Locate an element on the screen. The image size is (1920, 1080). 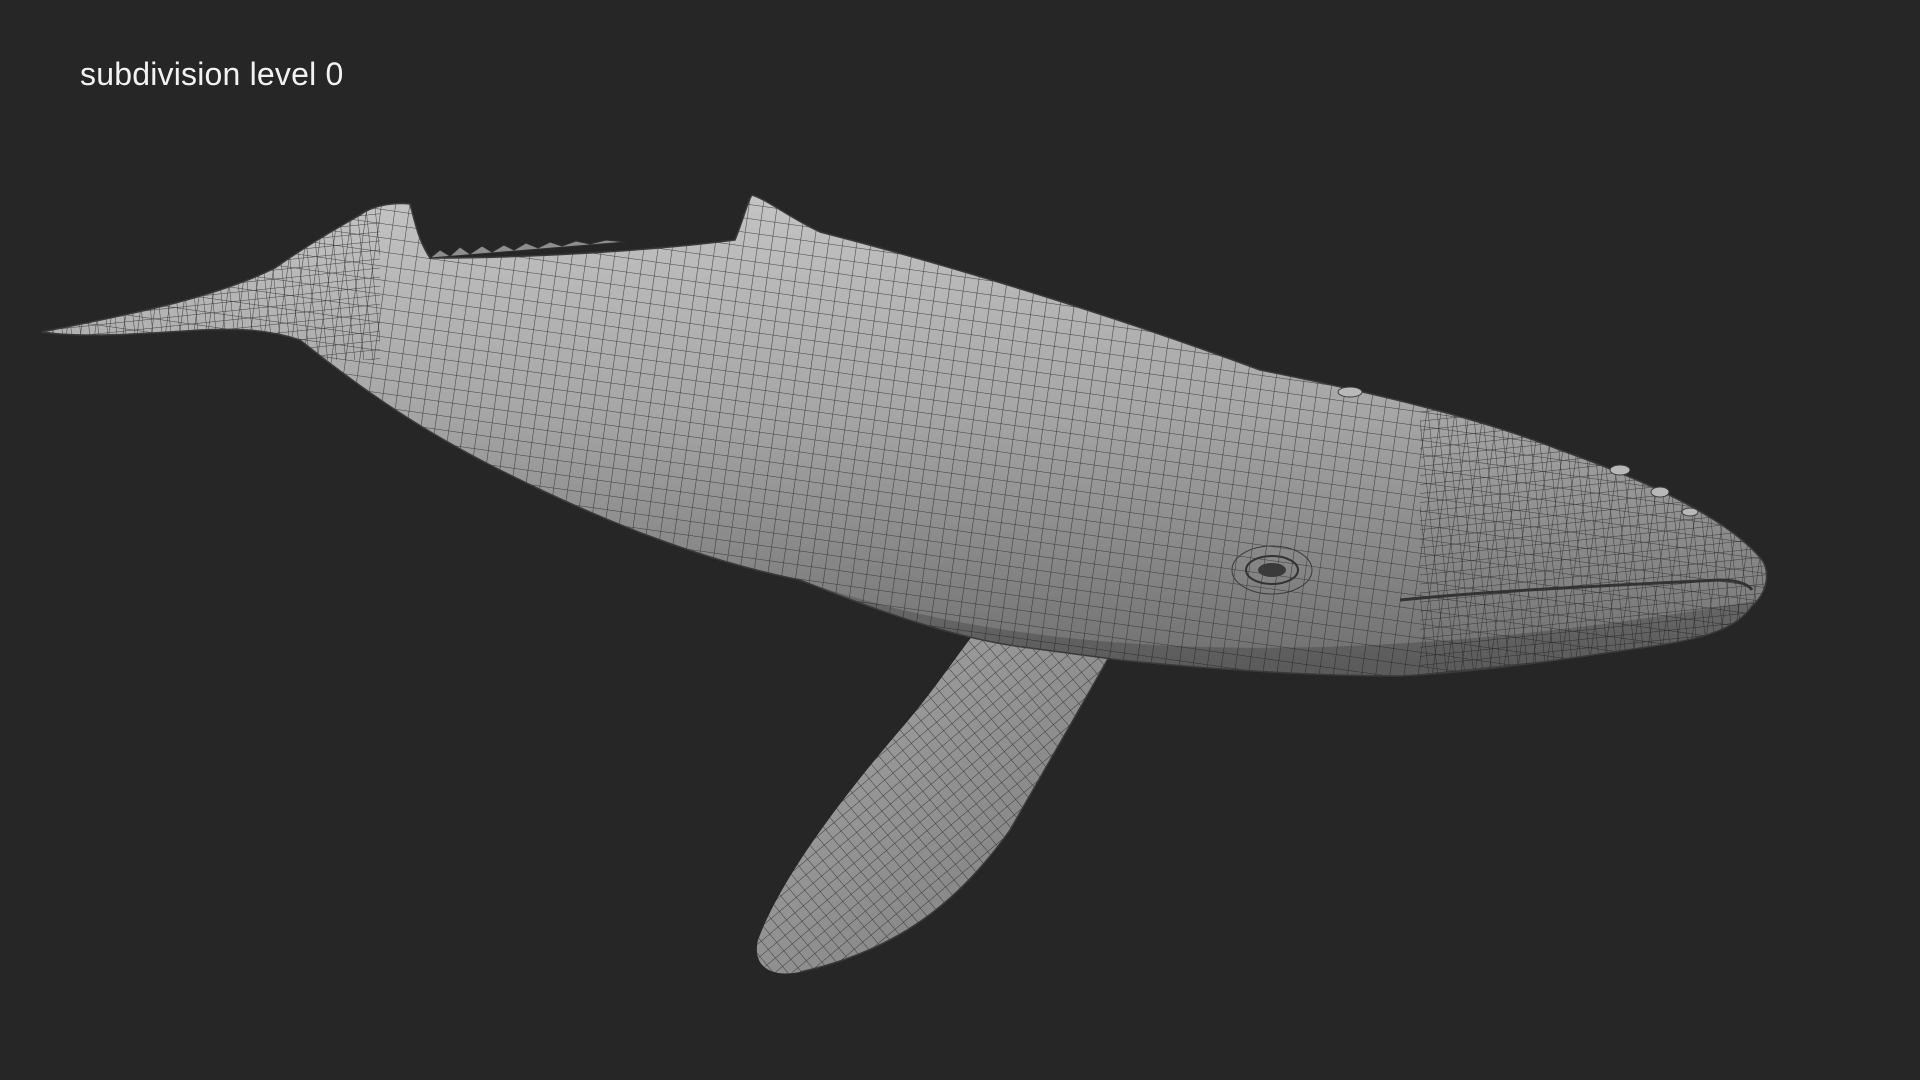
subdivision-caption: subdivision level 0 is located at coordinates (212, 74).